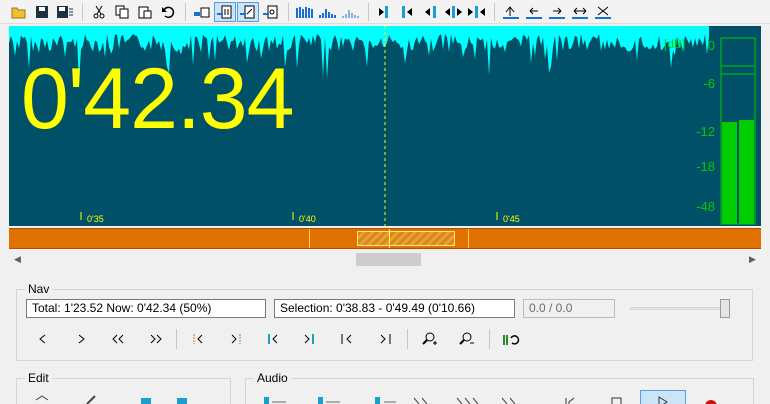 This screenshot has height=404, width=770. I want to click on save-all-icon, so click(65, 12).